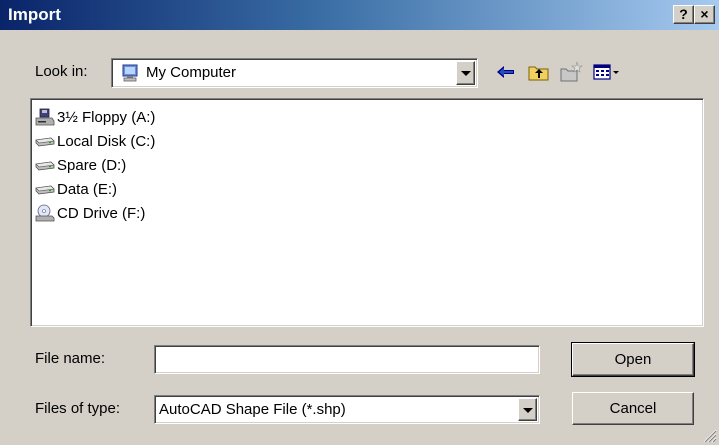 The height and width of the screenshot is (445, 719). Describe the element at coordinates (527, 409) in the screenshot. I see `files-of-type-dropdown-arrow` at that location.